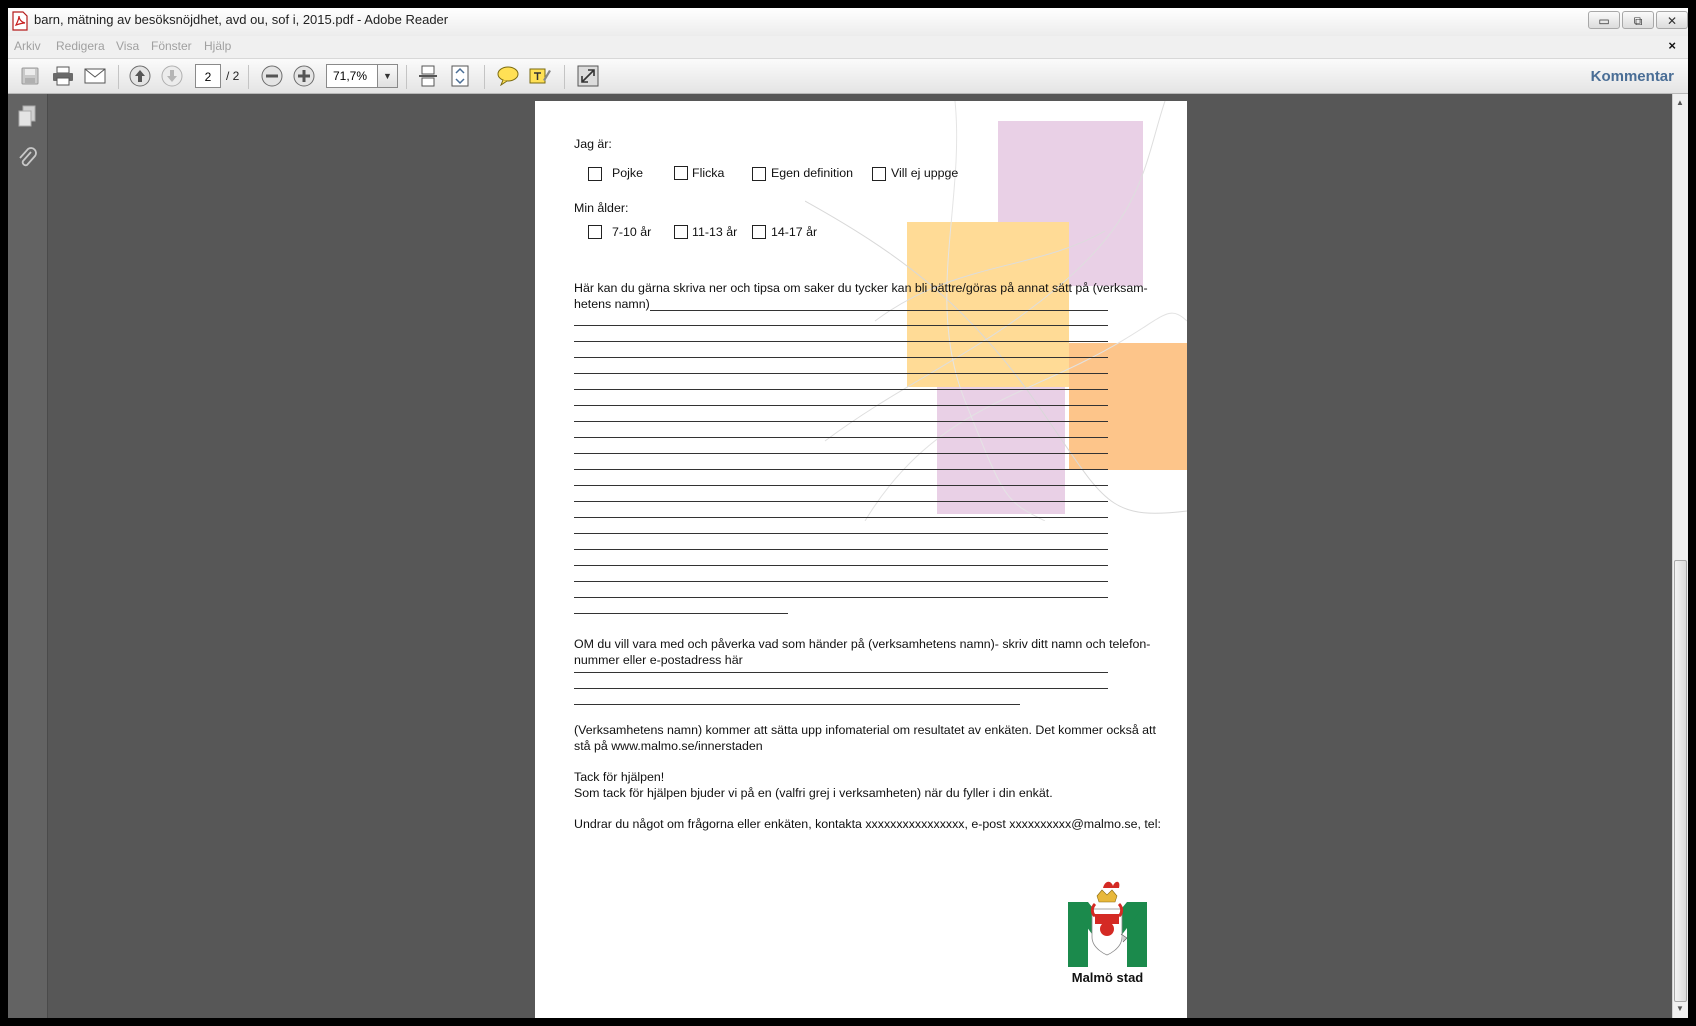  I want to click on highlight-icon, so click(540, 76).